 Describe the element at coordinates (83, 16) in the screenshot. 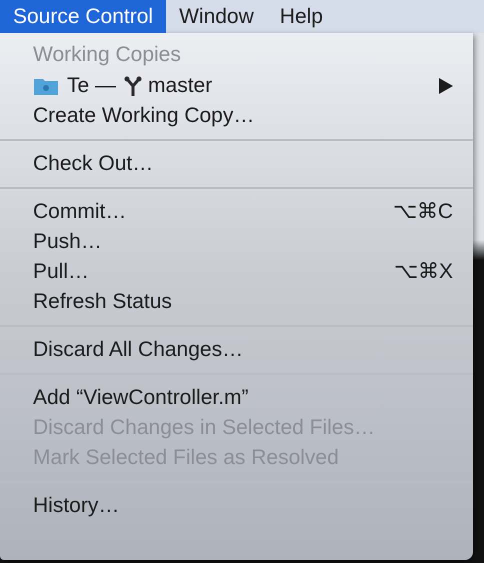

I see `menu-bar-item: Source Control` at that location.